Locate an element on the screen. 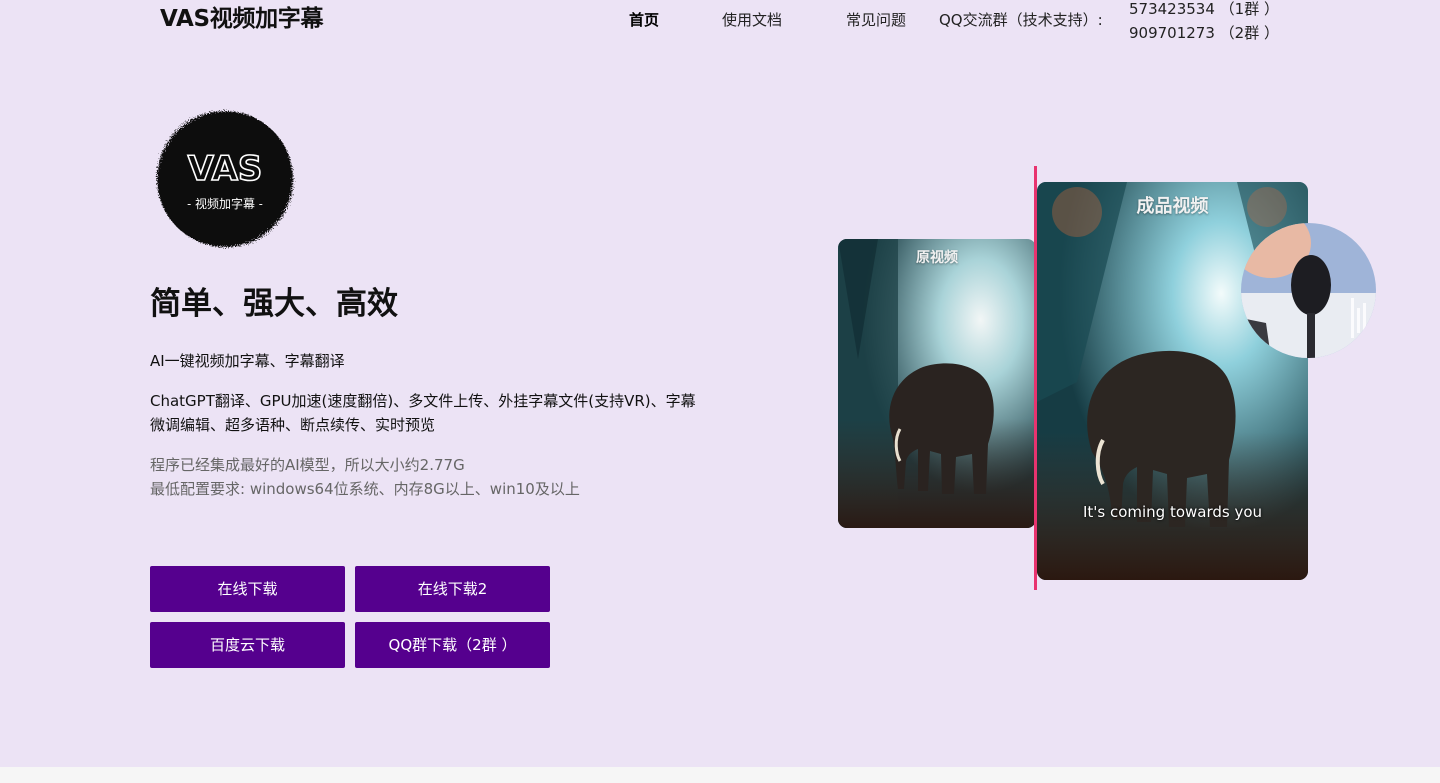 The height and width of the screenshot is (783, 1440). logo-title: VAS is located at coordinates (225, 169).